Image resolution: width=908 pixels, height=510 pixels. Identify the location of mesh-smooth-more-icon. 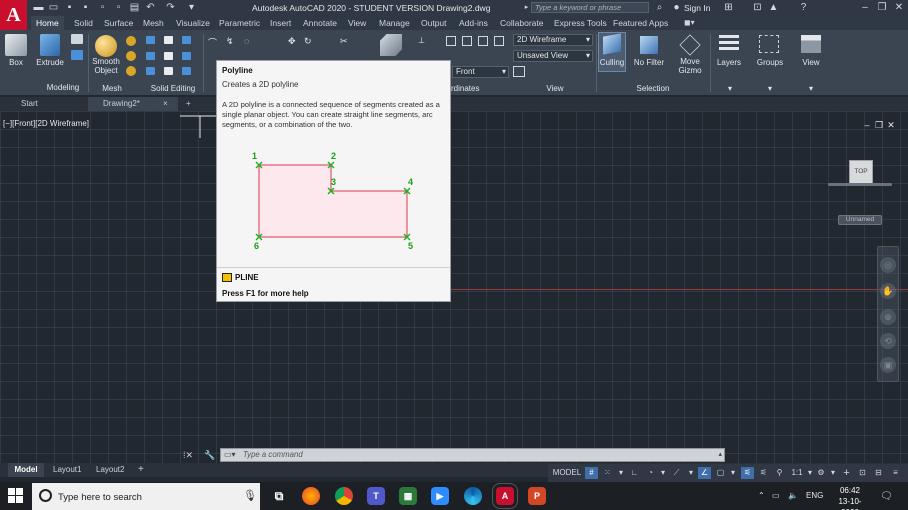
(131, 41).